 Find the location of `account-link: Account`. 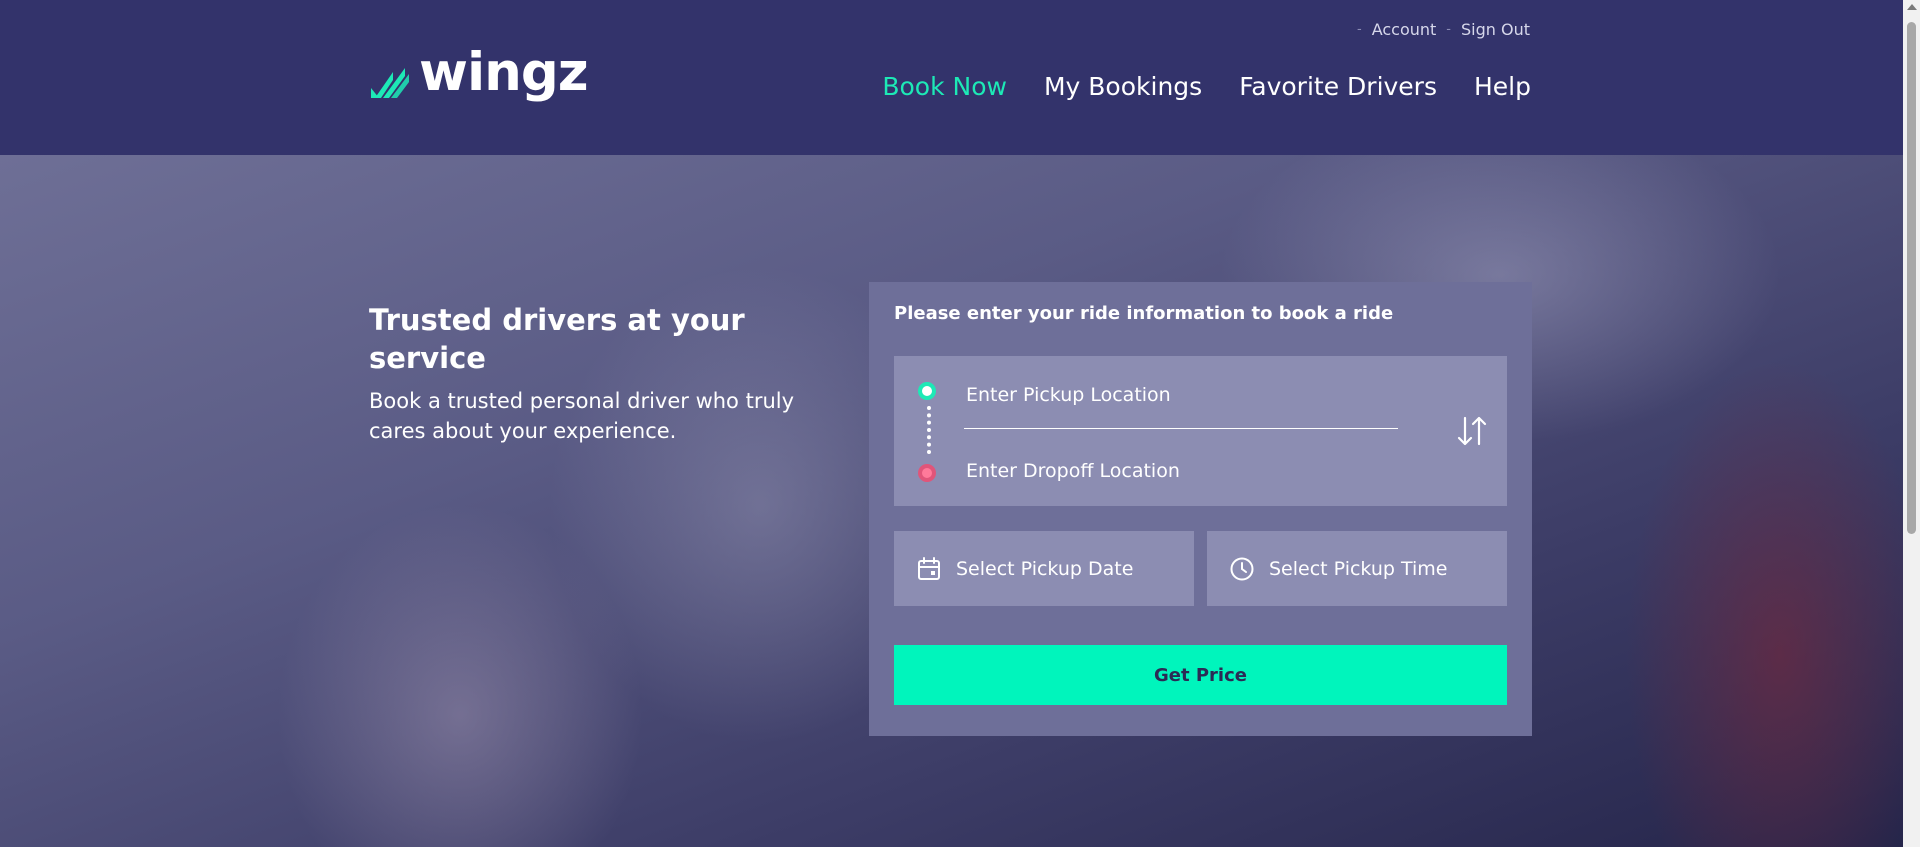

account-link: Account is located at coordinates (1404, 29).